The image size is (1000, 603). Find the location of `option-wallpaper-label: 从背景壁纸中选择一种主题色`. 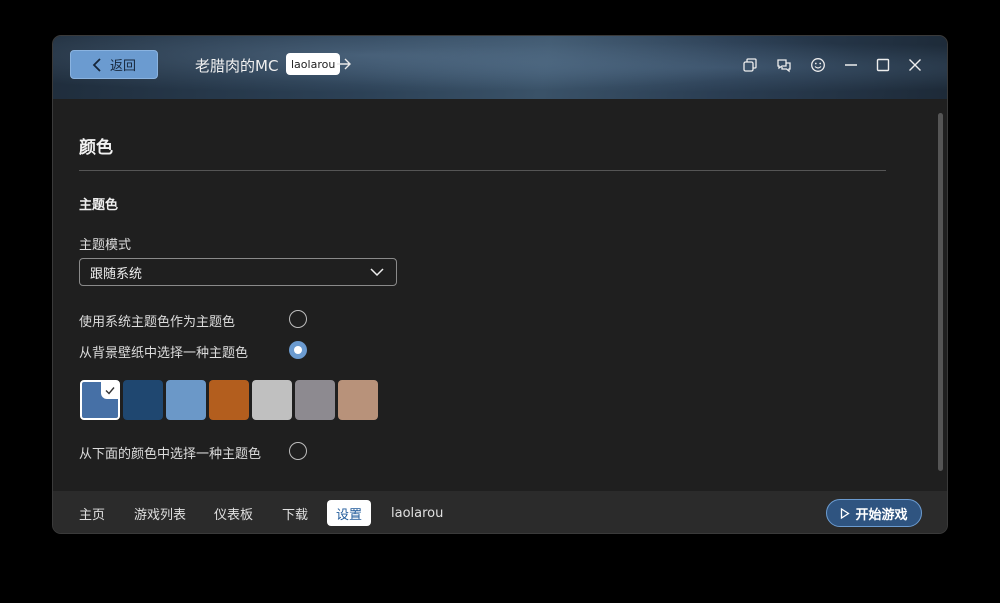

option-wallpaper-label: 从背景壁纸中选择一种主题色 is located at coordinates (164, 353).